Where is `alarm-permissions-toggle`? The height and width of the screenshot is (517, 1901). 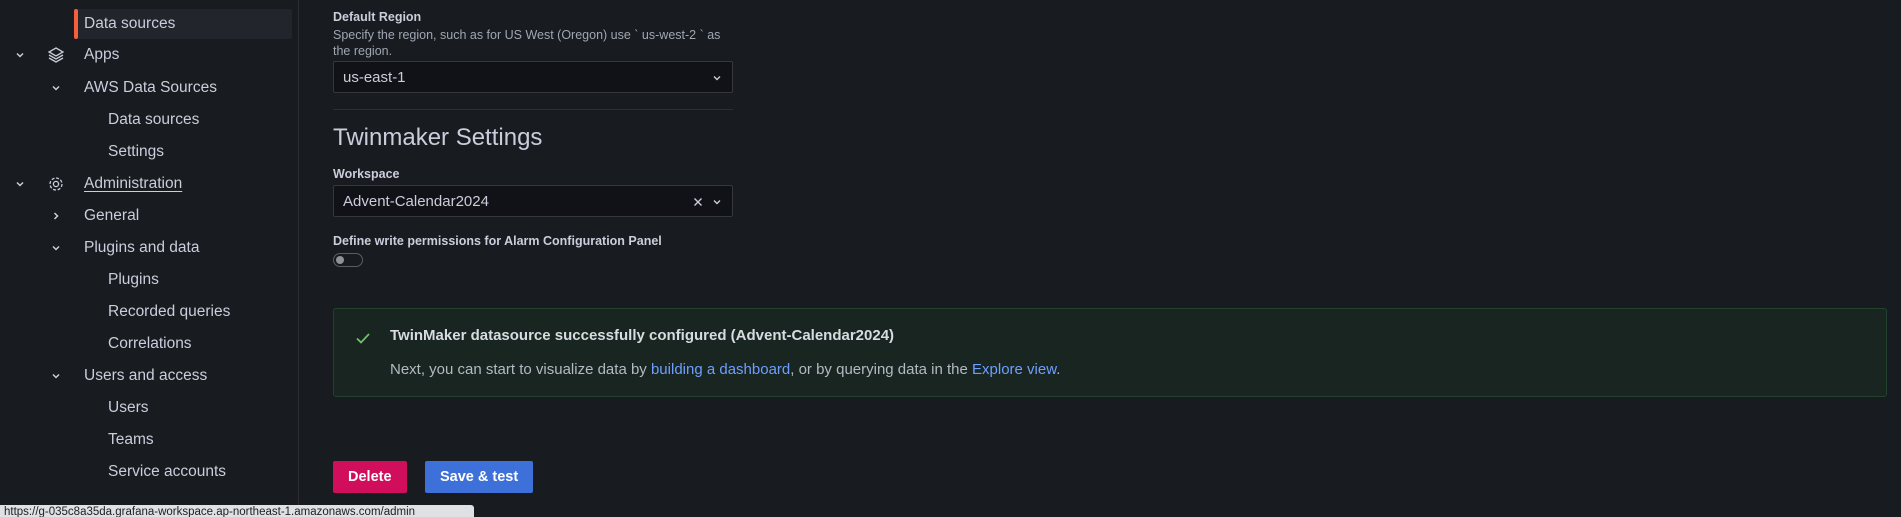
alarm-permissions-toggle is located at coordinates (348, 260).